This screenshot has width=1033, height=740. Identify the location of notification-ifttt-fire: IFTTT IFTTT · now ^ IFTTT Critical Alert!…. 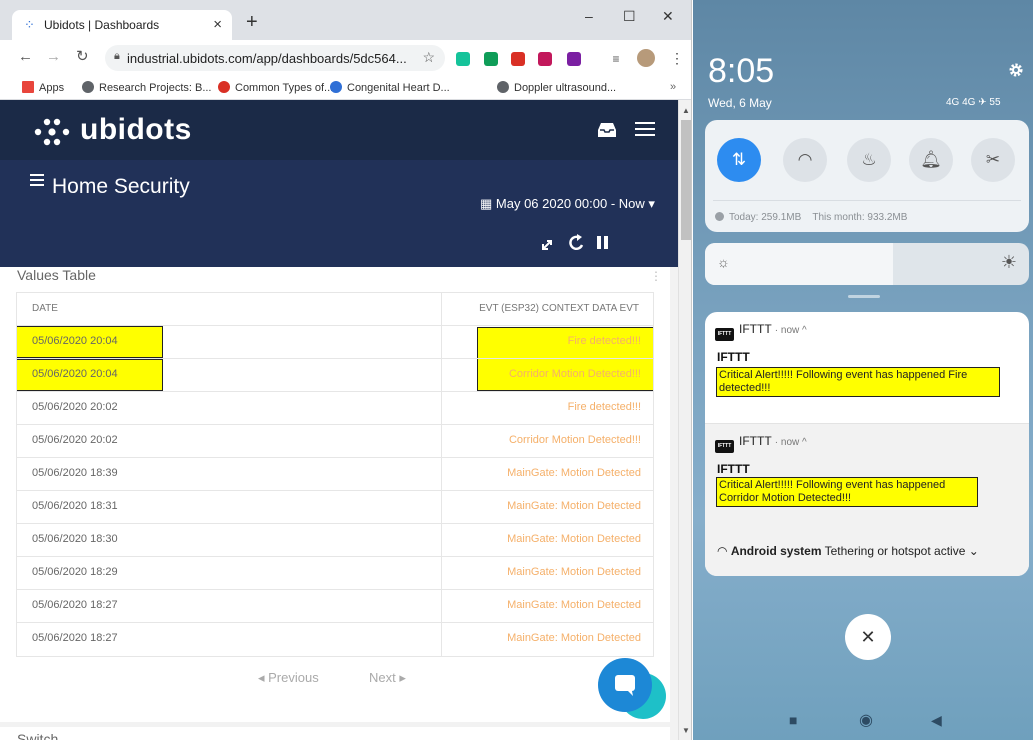
(867, 367).